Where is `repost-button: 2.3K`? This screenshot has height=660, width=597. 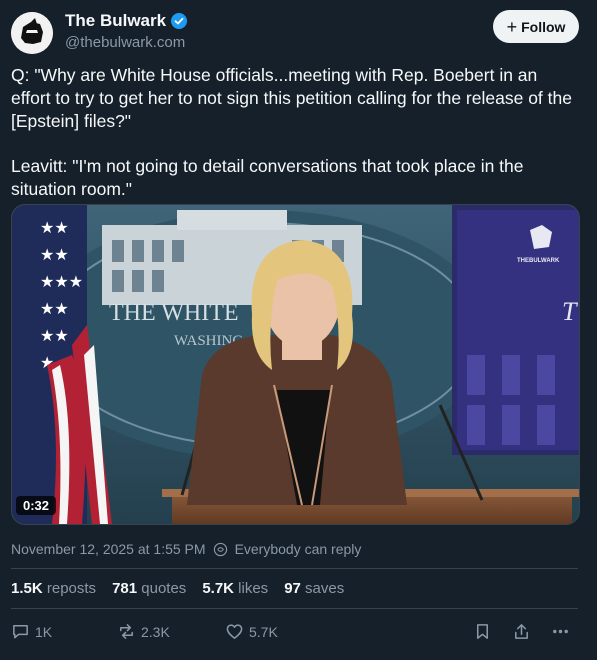 repost-button: 2.3K is located at coordinates (143, 631).